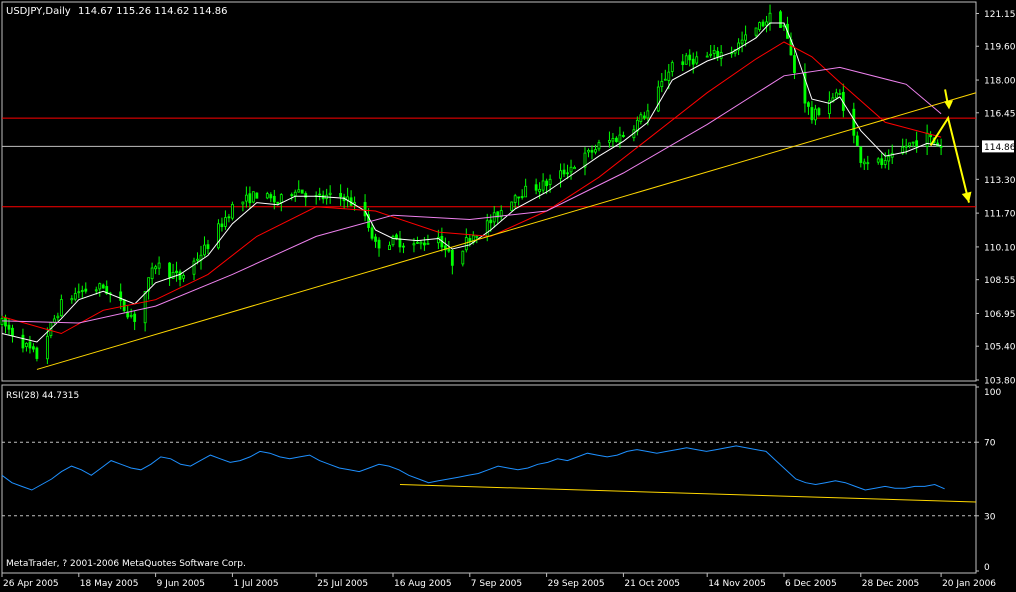 The height and width of the screenshot is (592, 1016). I want to click on date-tick-label: 25 Jul 2005, so click(342, 583).